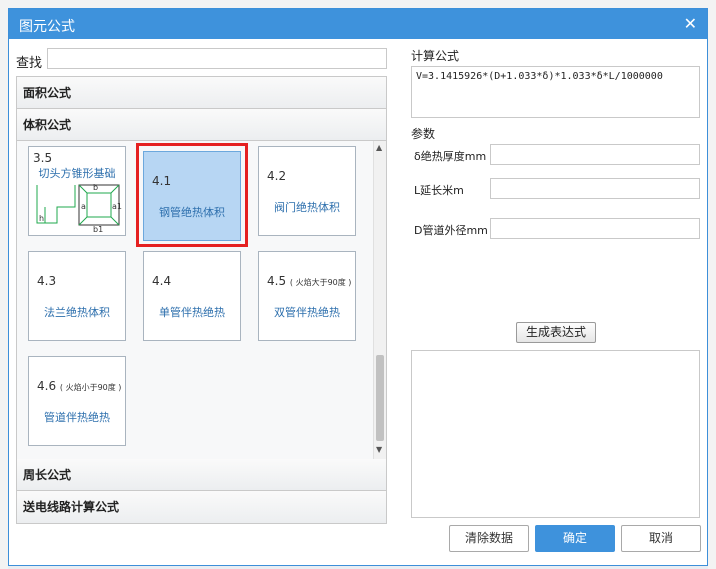 The height and width of the screenshot is (569, 716). What do you see at coordinates (77, 296) in the screenshot?
I see `tile-4-3: 4.3 法兰绝热体积` at bounding box center [77, 296].